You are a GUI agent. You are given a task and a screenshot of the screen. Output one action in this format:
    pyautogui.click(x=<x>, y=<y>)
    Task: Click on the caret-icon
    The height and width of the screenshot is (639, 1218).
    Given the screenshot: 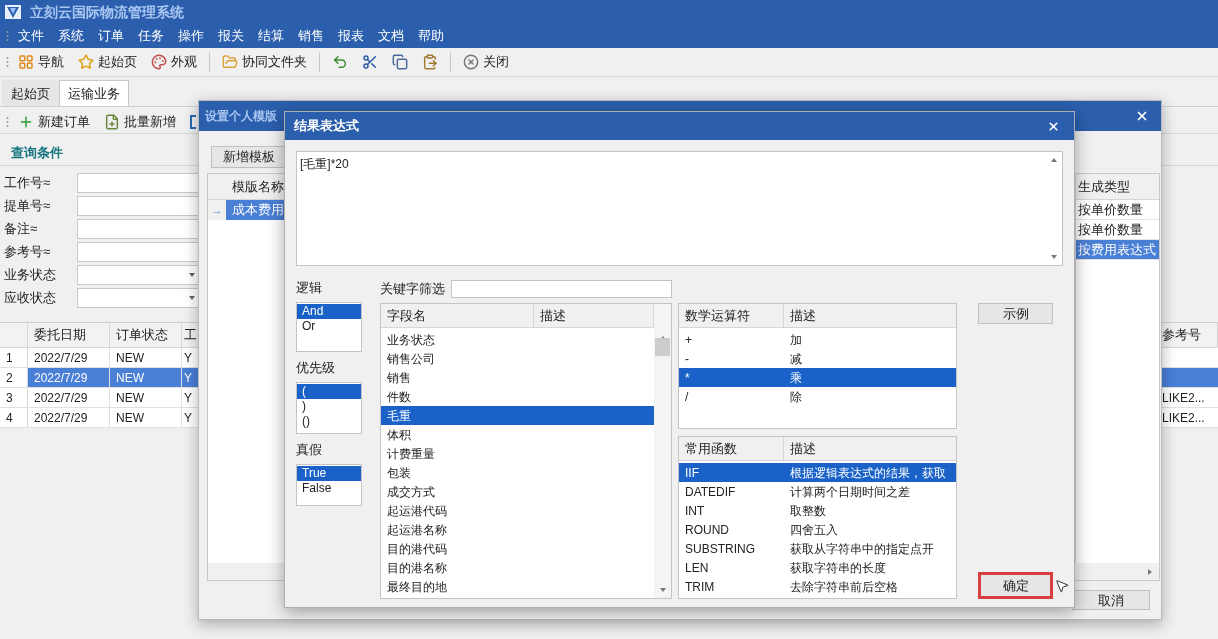 What is the action you would take?
    pyautogui.click(x=192, y=275)
    